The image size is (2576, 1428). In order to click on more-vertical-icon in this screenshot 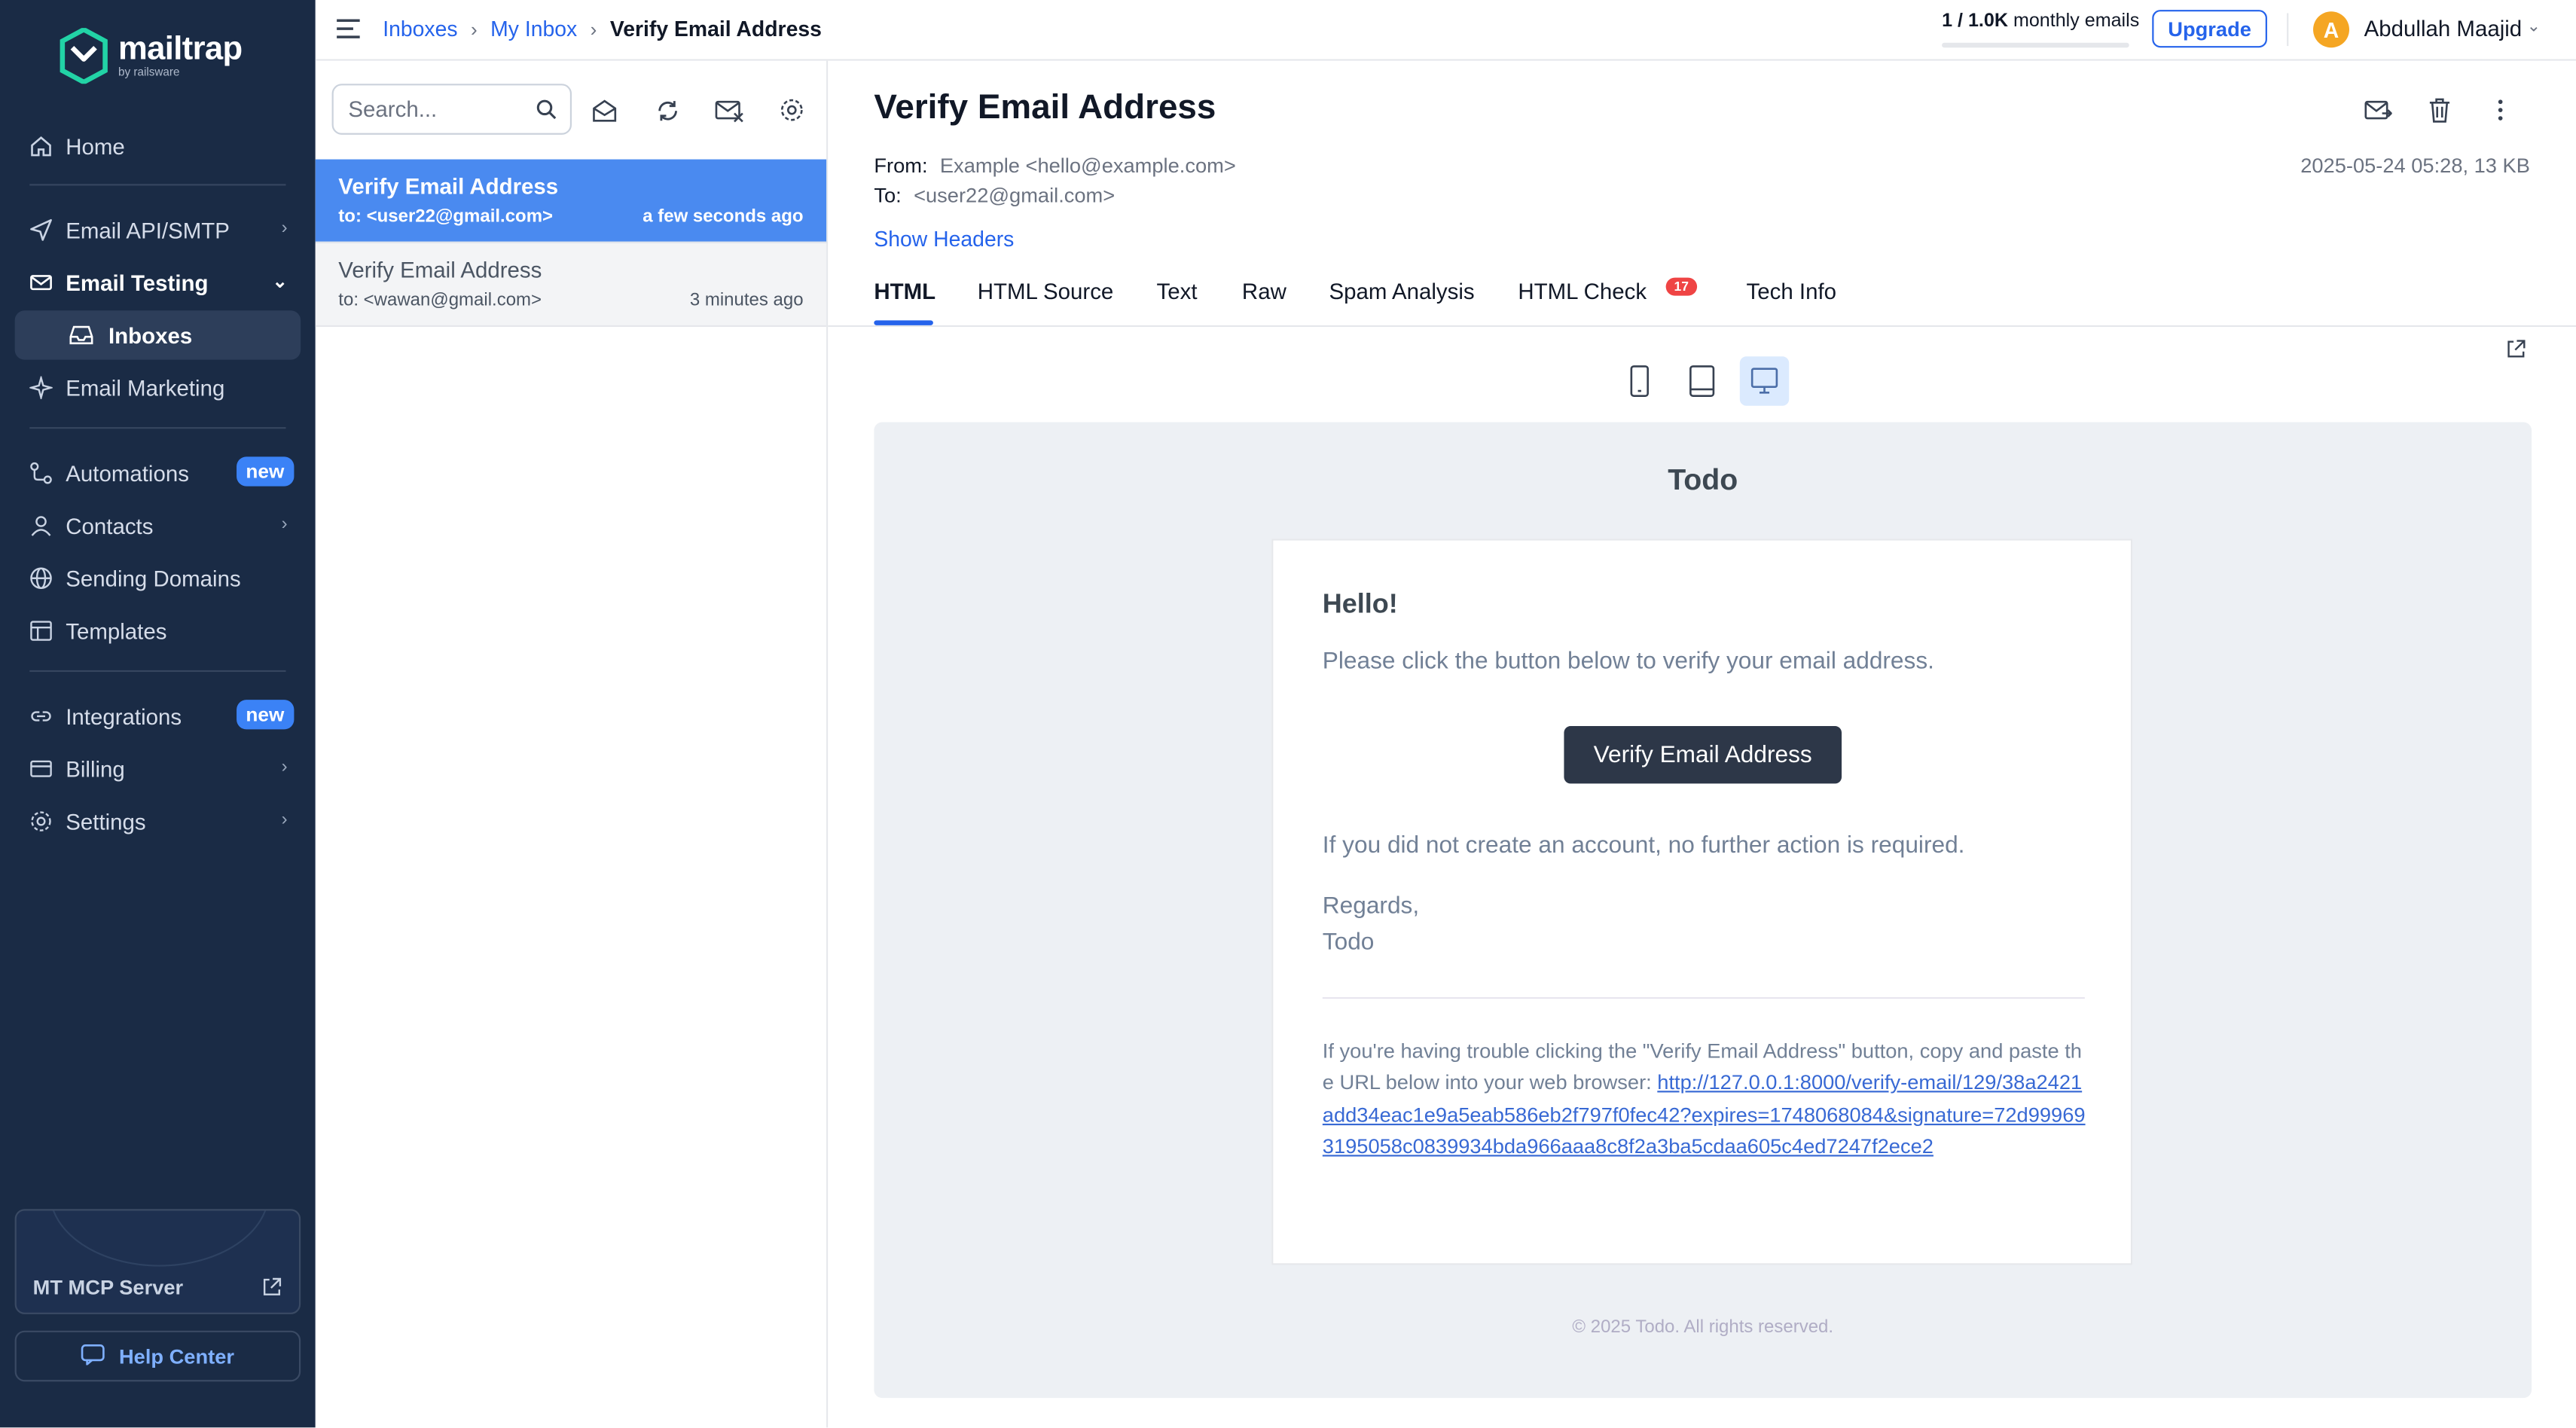, I will do `click(2501, 111)`.